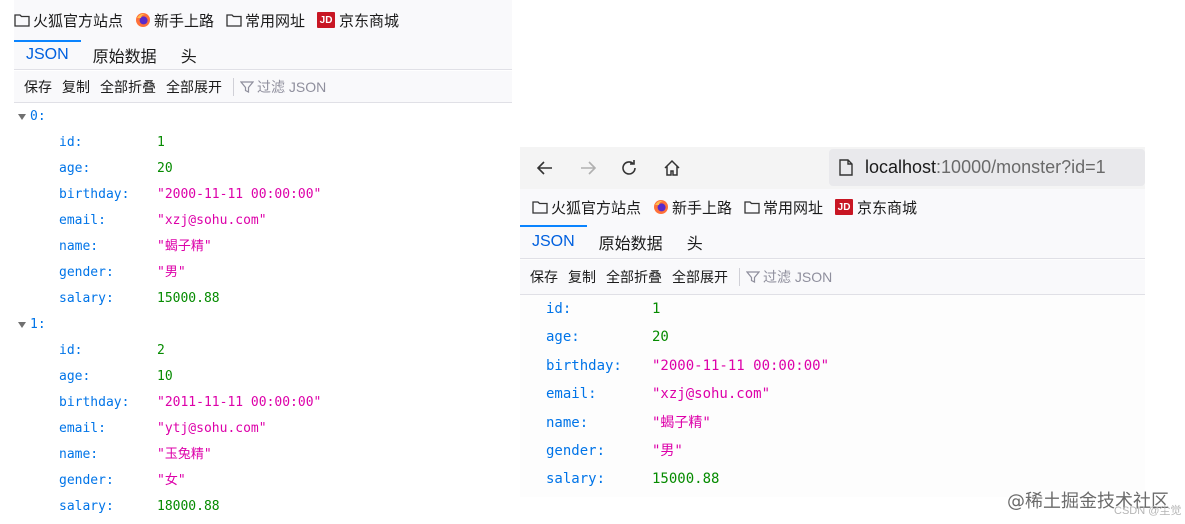 This screenshot has height=524, width=1185. Describe the element at coordinates (559, 309) in the screenshot. I see `field-key: id:` at that location.